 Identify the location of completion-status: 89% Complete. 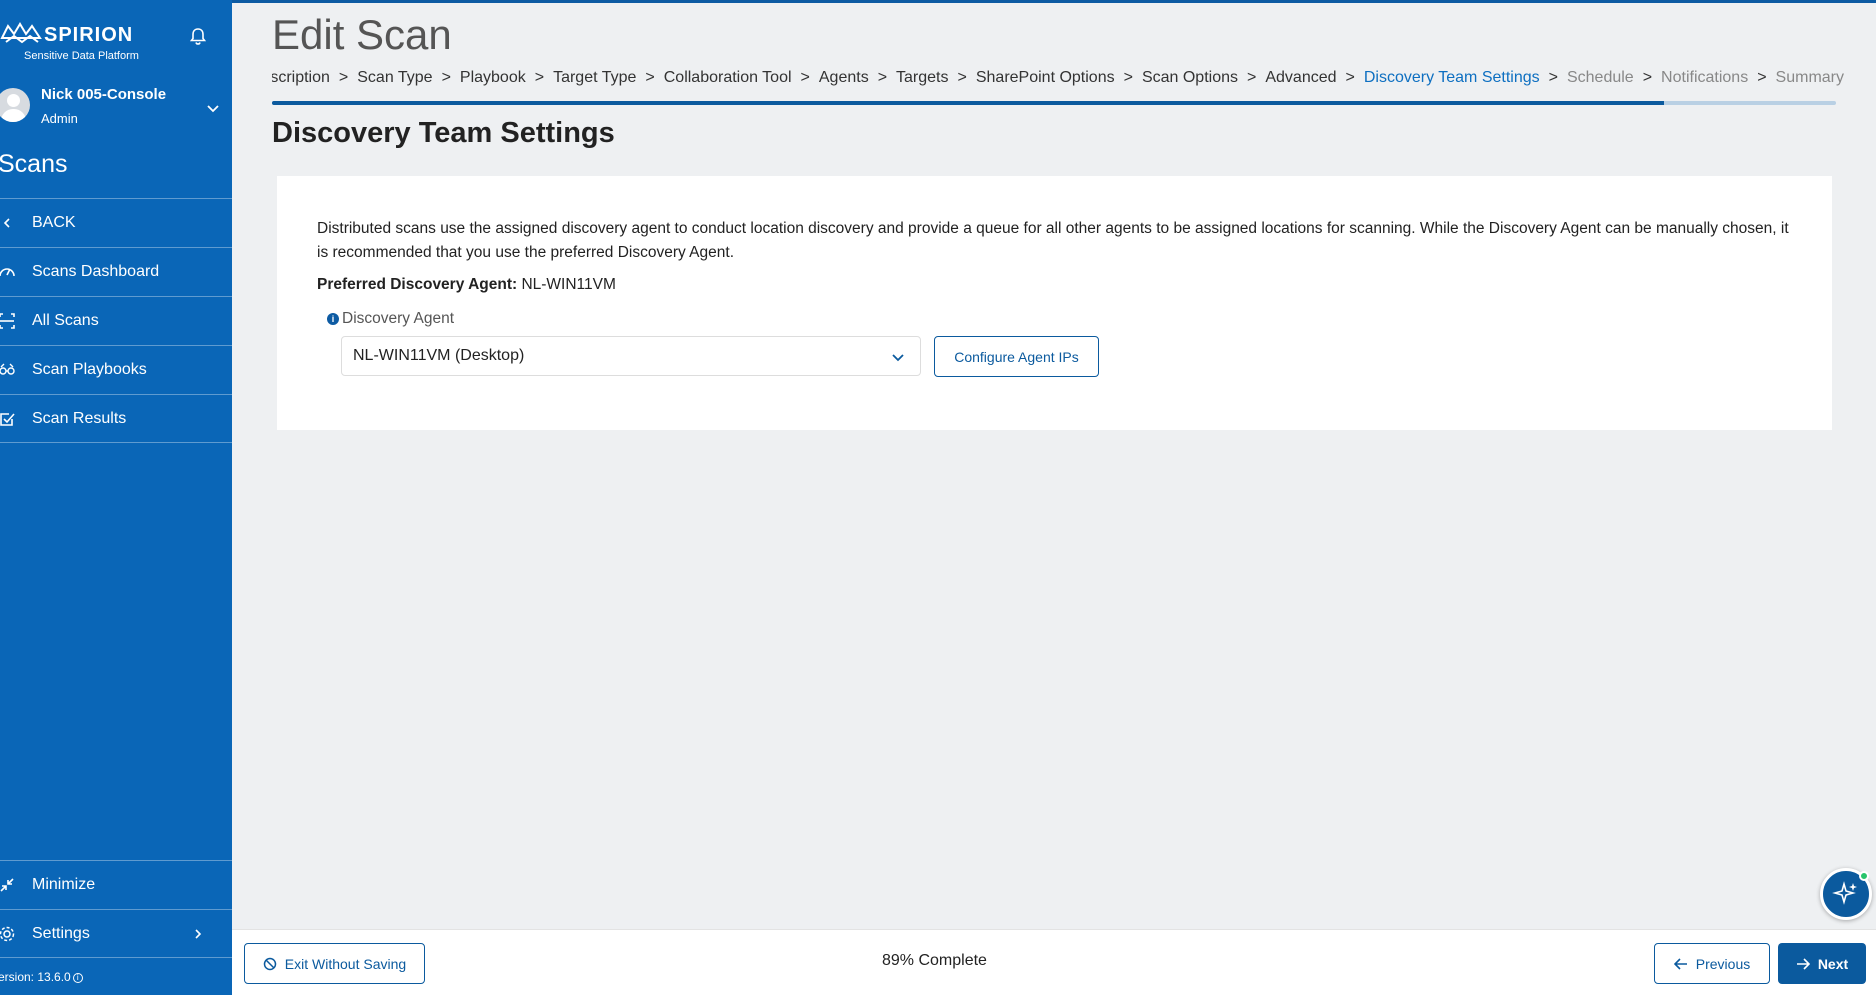
(934, 960).